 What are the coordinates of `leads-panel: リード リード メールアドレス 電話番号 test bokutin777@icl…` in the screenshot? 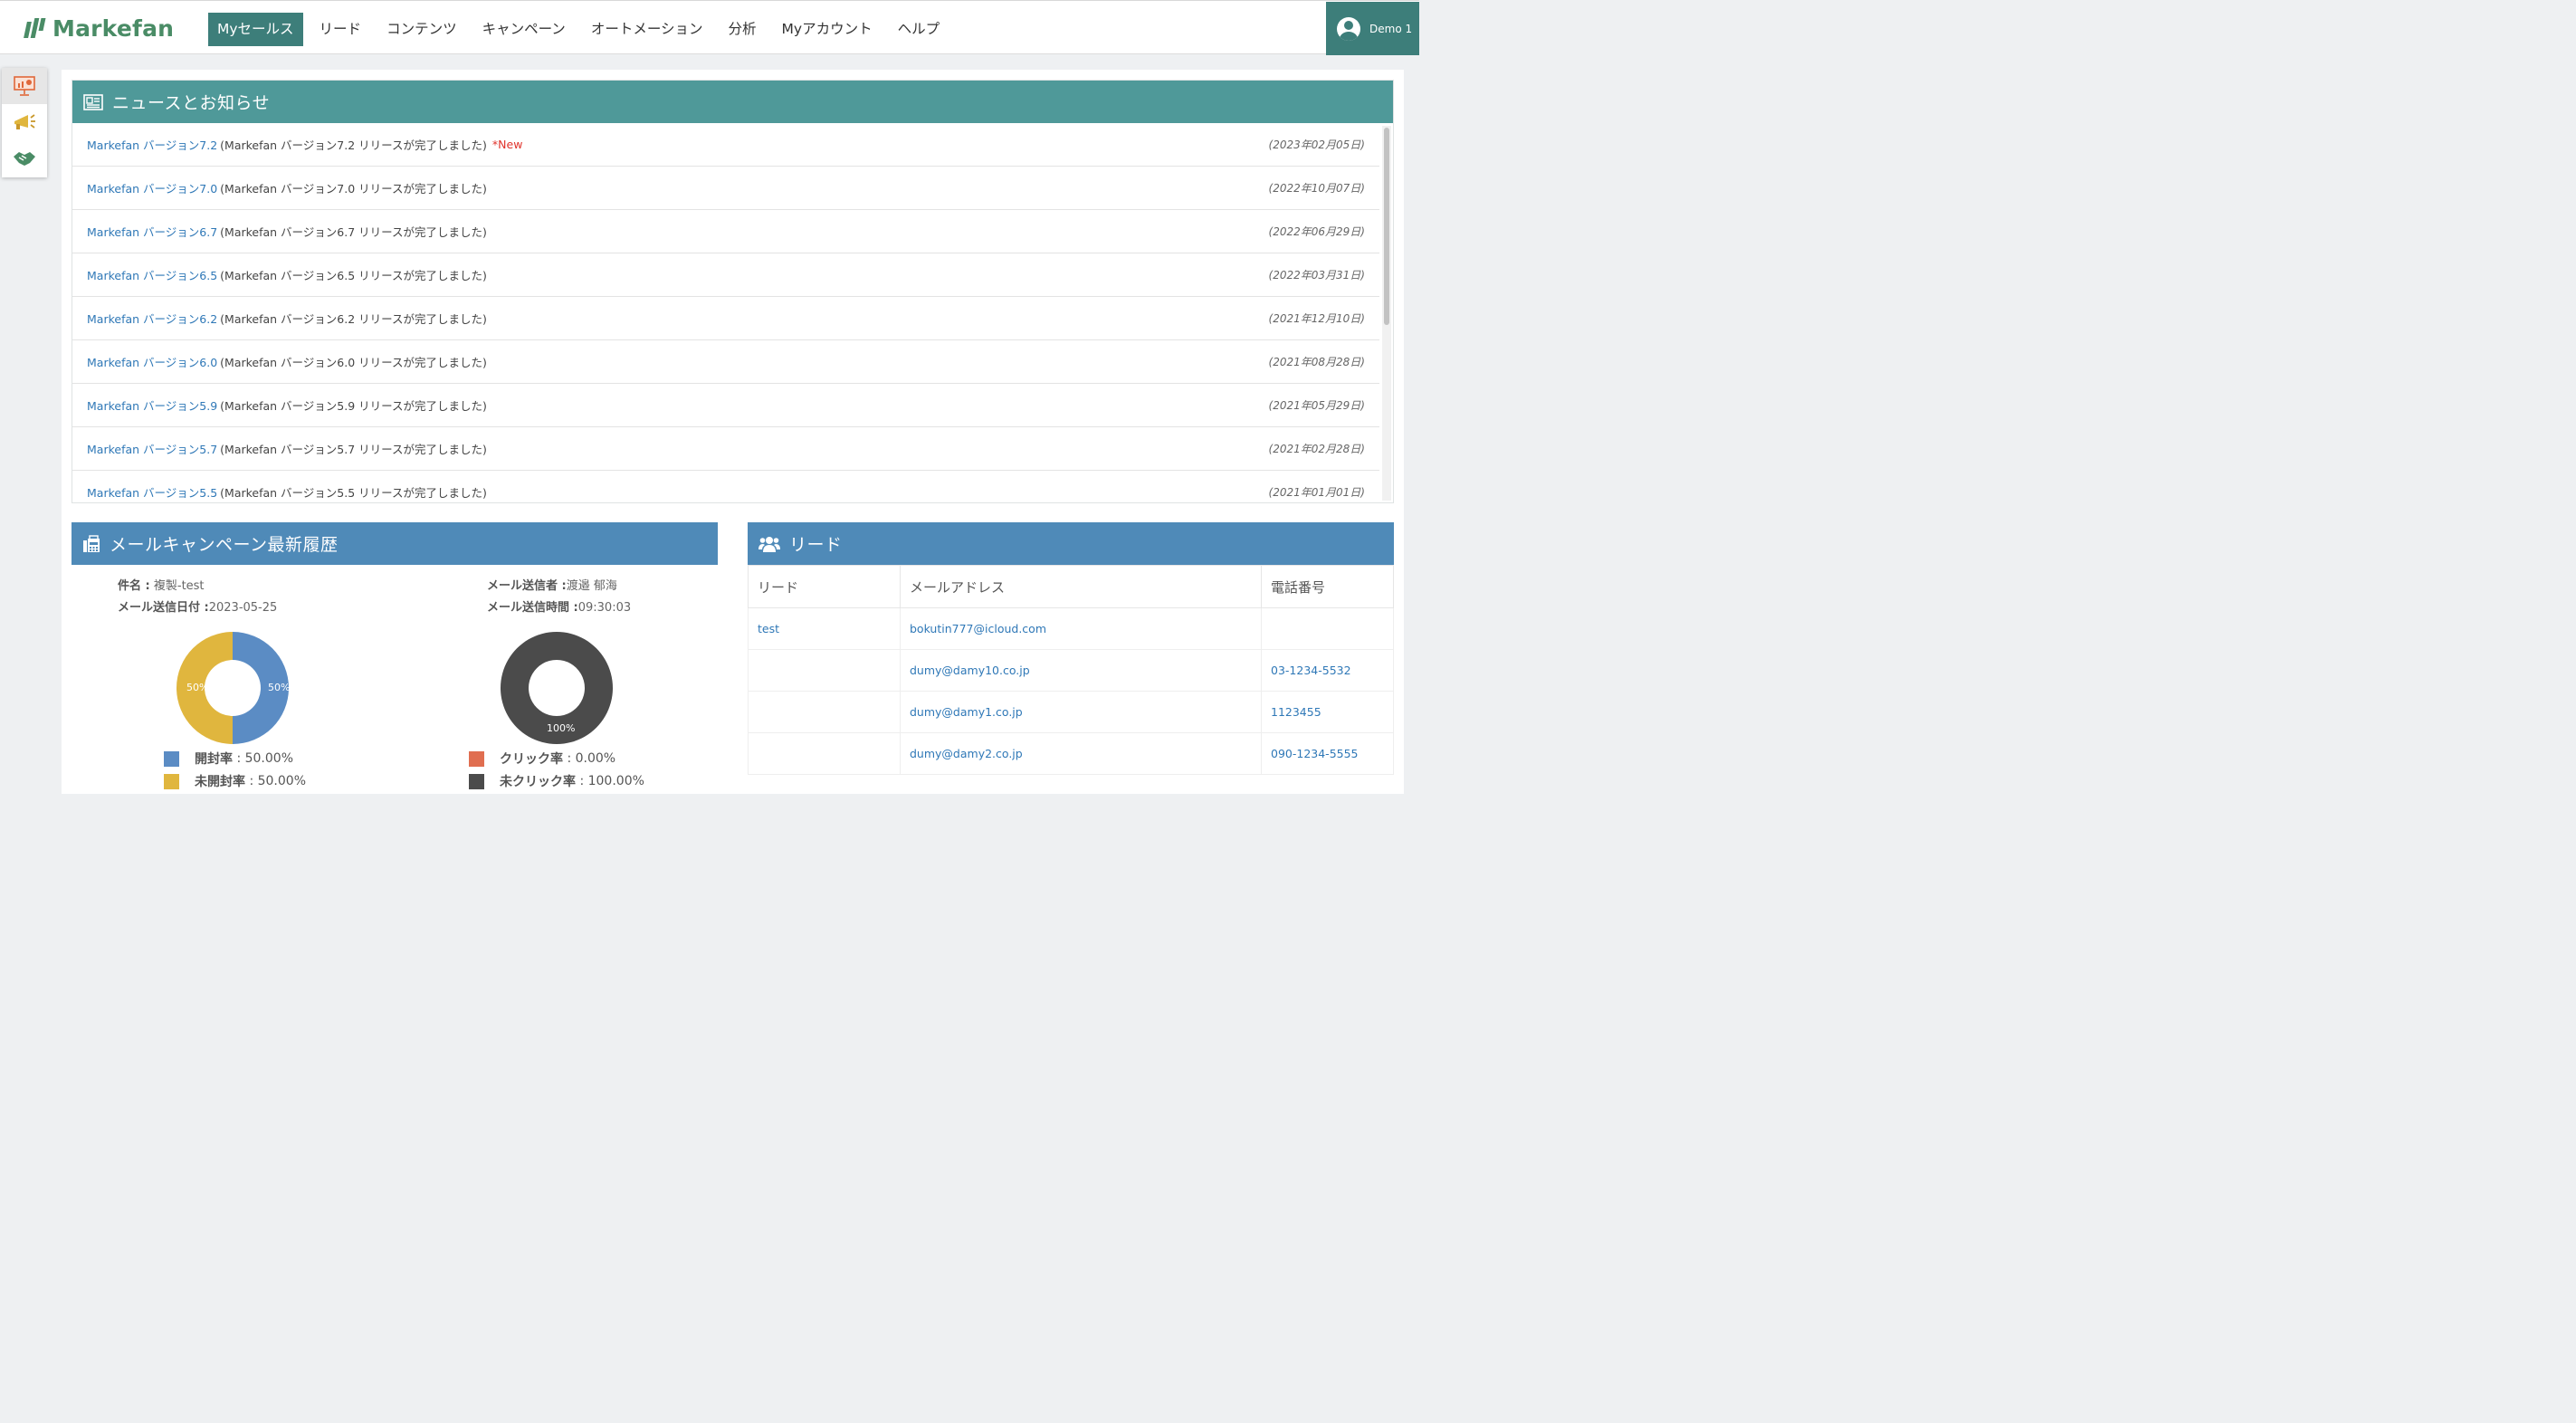 It's located at (1071, 658).